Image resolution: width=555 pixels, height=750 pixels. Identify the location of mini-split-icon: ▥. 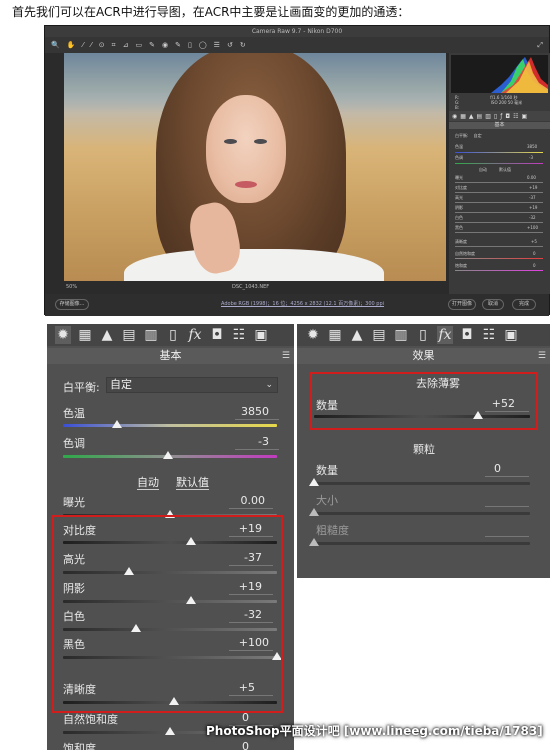
(488, 116).